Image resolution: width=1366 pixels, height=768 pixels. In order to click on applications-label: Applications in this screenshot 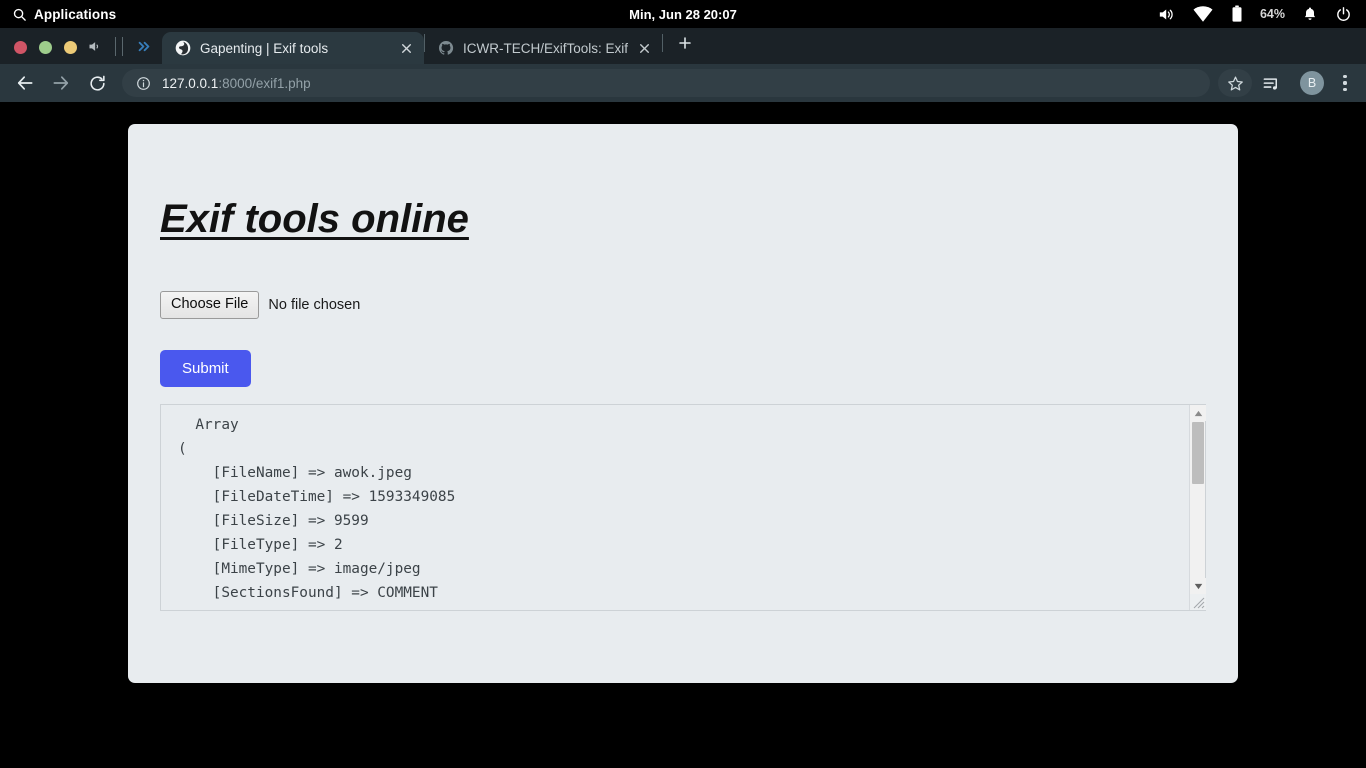, I will do `click(75, 14)`.